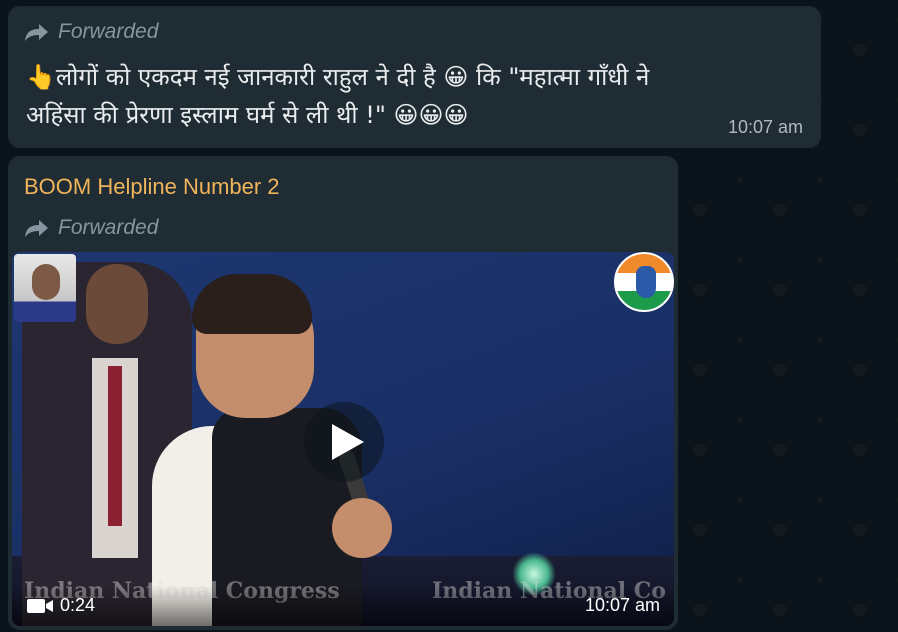 Image resolution: width=898 pixels, height=632 pixels. I want to click on play-button, so click(344, 442).